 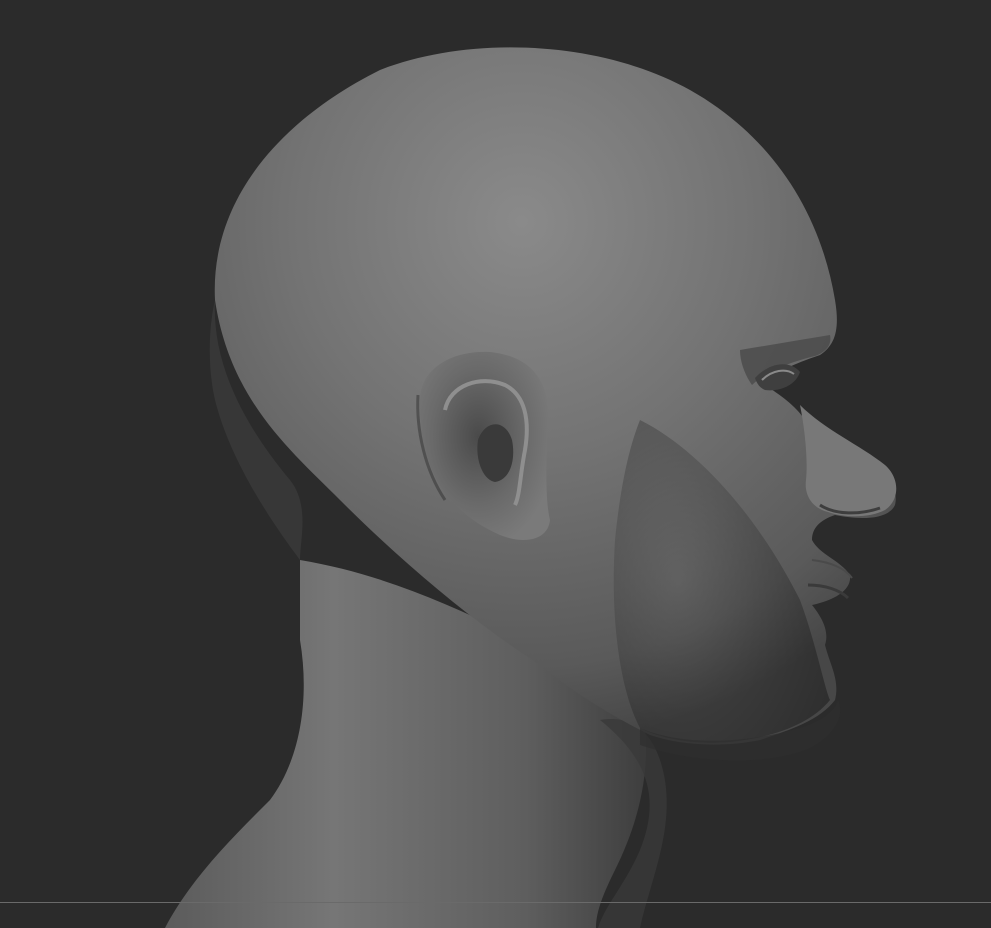 I want to click on viewport-divider, so click(x=495, y=902).